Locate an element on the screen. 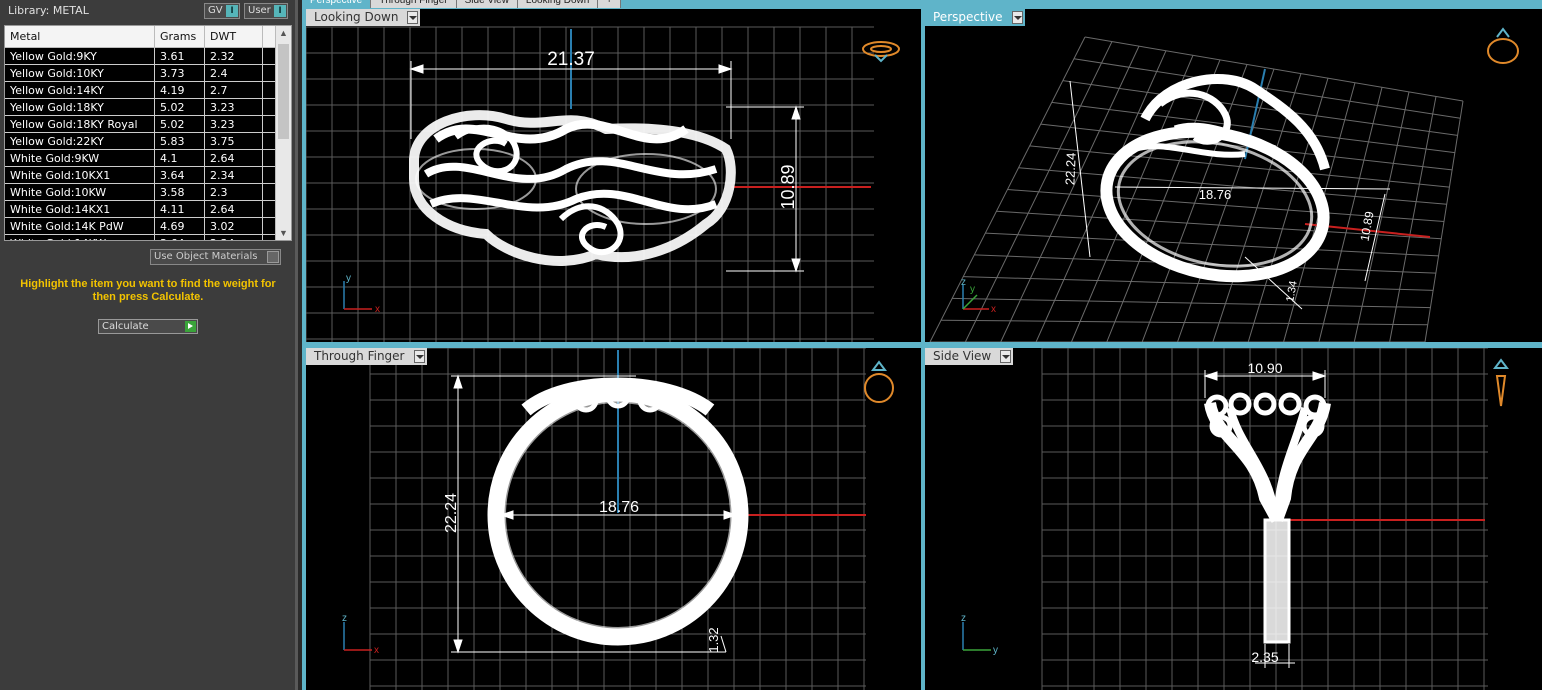 The height and width of the screenshot is (690, 1542). table-row: White Gold:14KX1 4.11 2.64 is located at coordinates (148, 209).